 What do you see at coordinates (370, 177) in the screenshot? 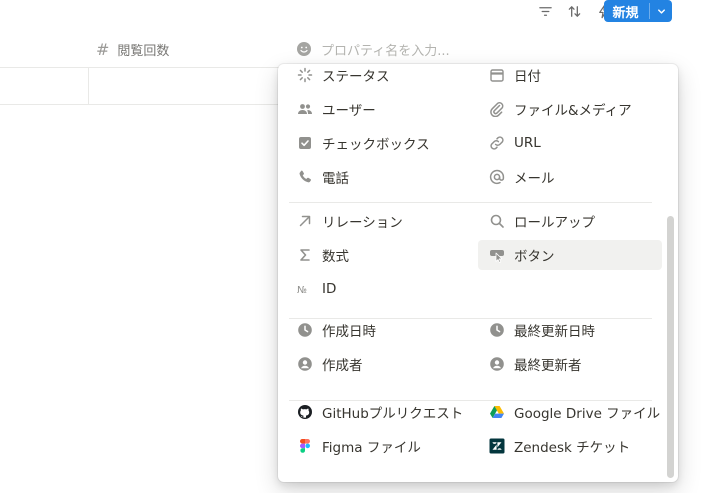
I see `property-type-phone: 電話` at bounding box center [370, 177].